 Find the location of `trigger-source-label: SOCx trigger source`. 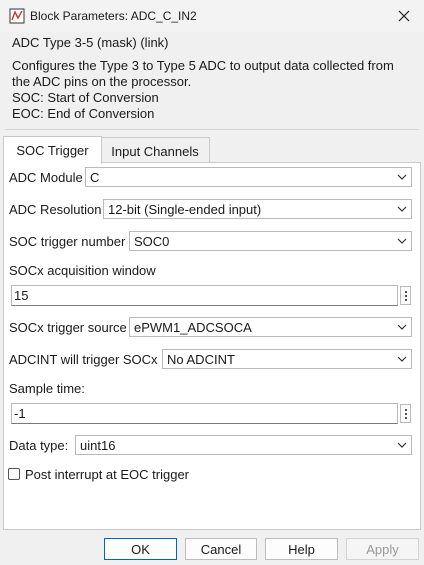

trigger-source-label: SOCx trigger source is located at coordinates (68, 327).